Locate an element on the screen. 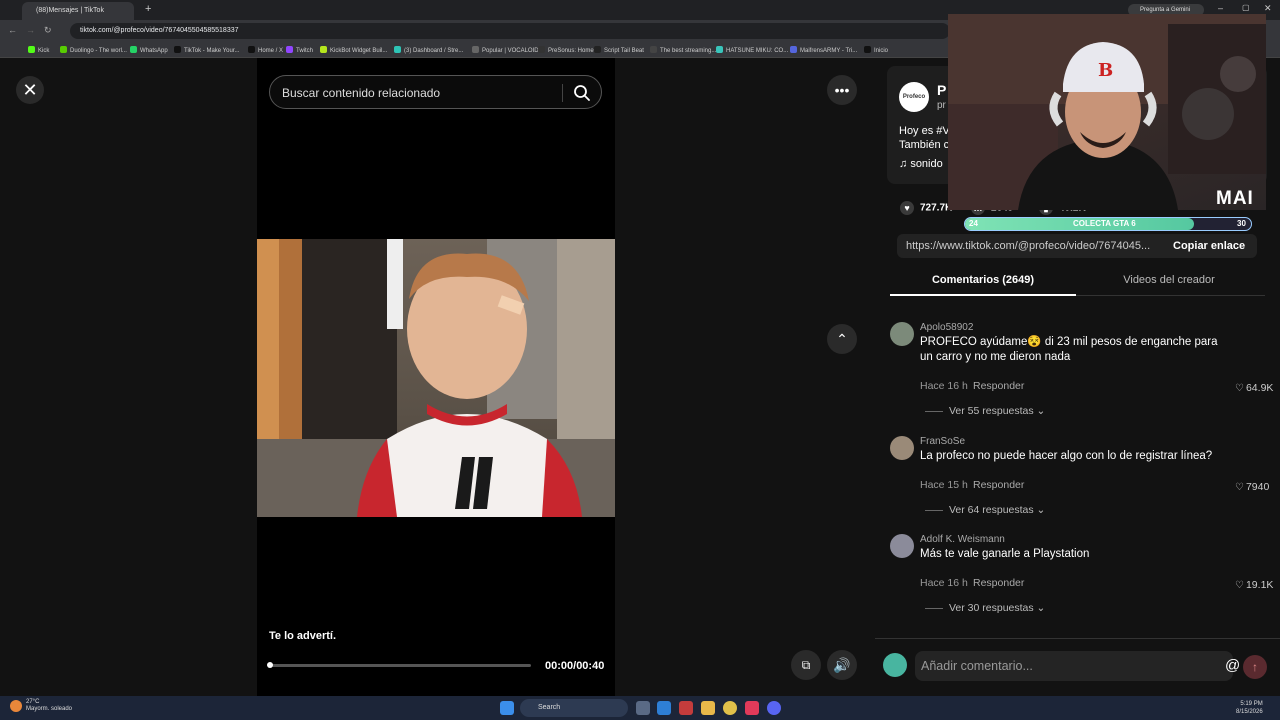  view-replies-button: Ver 64 respuestas ⌄ is located at coordinates (985, 510).